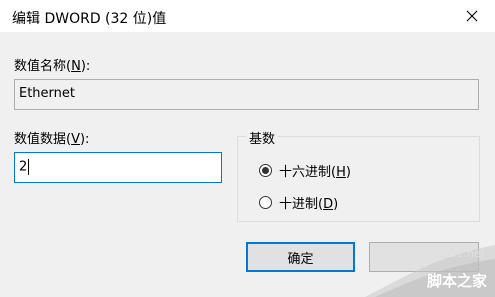 The image size is (495, 297). Describe the element at coordinates (29, 167) in the screenshot. I see `text-caret` at that location.